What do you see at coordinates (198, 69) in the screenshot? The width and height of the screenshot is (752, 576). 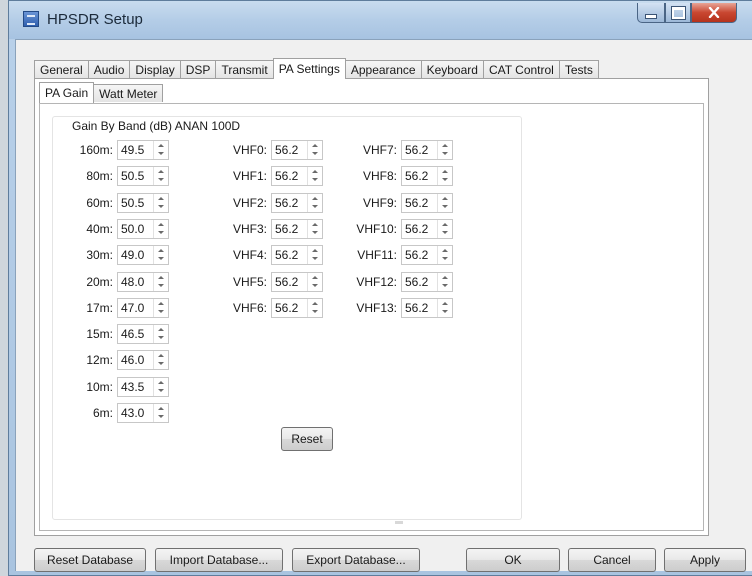 I see `tab-dsp: DSP` at bounding box center [198, 69].